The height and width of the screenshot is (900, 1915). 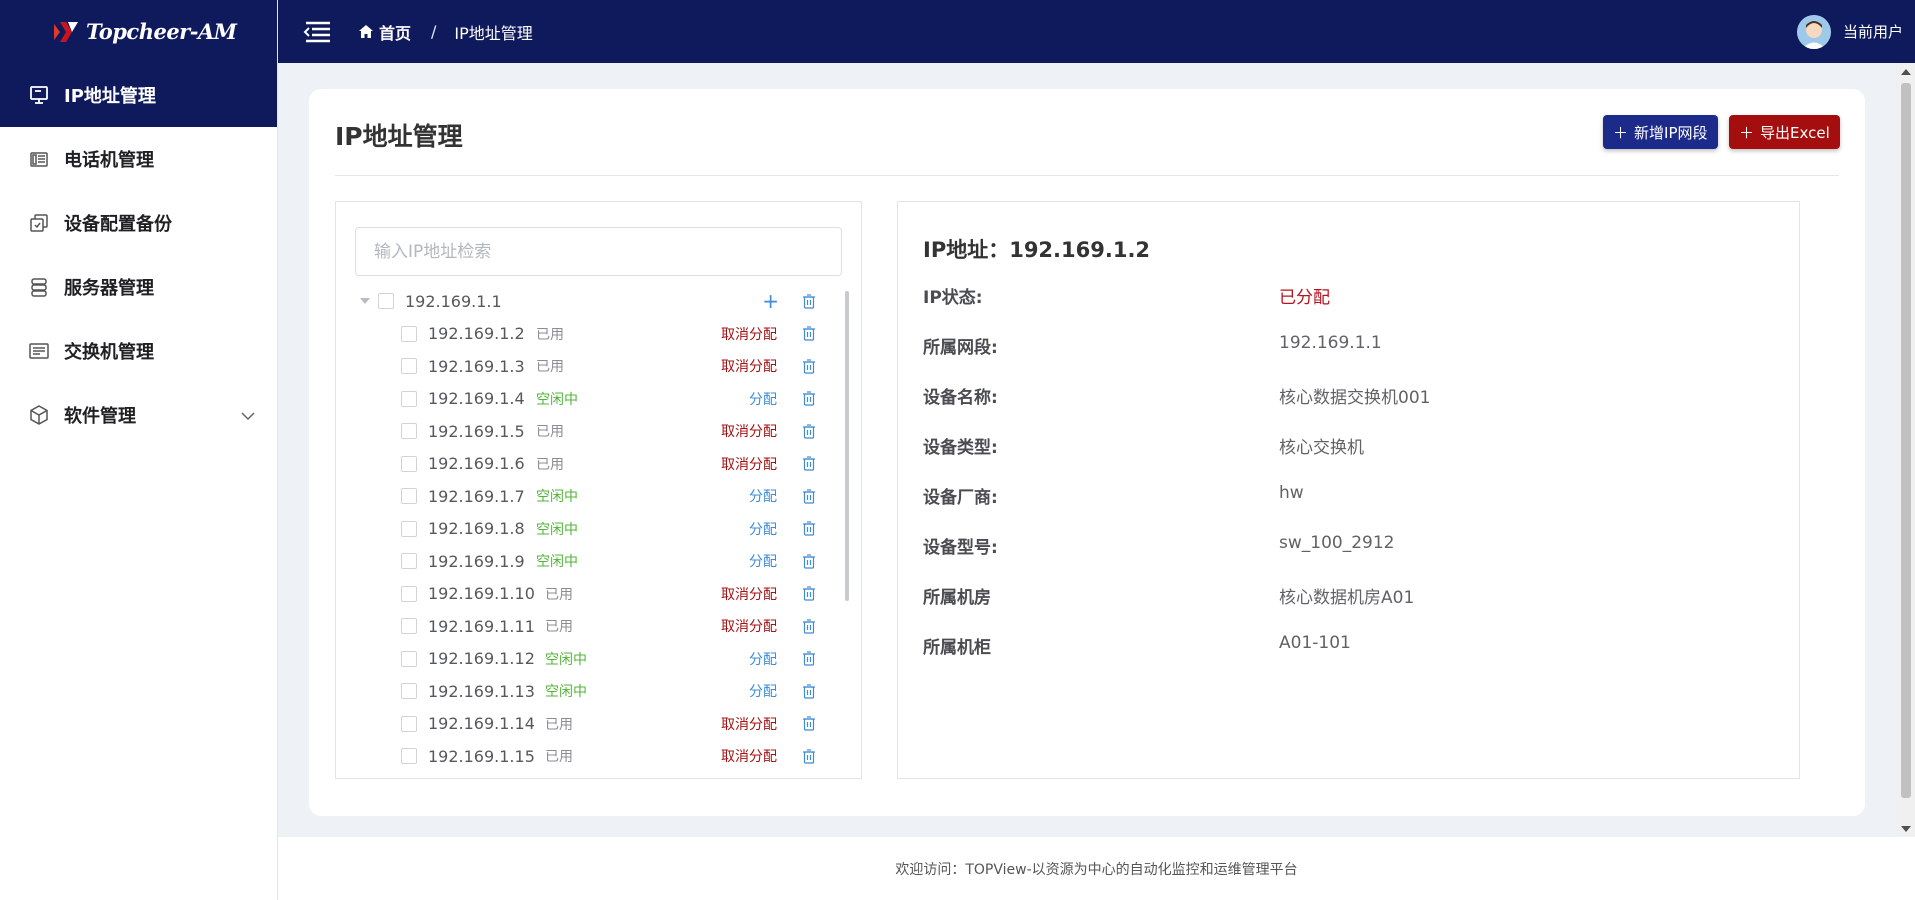 What do you see at coordinates (770, 301) in the screenshot?
I see `add-ip-icon: +` at bounding box center [770, 301].